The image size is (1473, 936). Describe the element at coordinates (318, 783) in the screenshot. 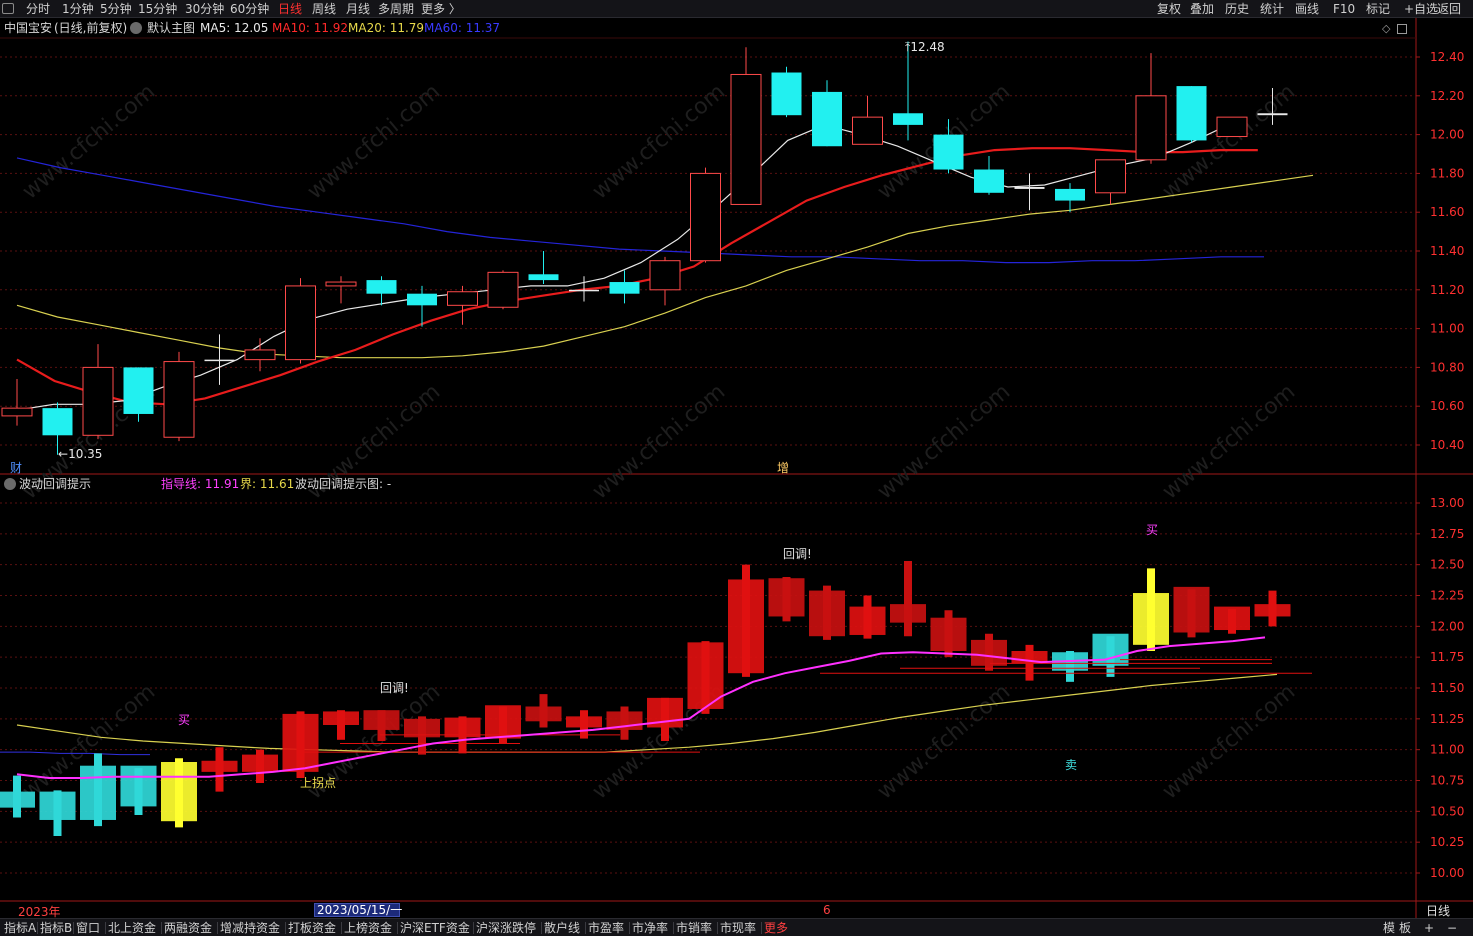

I see `turn-point-label: 上拐点` at that location.